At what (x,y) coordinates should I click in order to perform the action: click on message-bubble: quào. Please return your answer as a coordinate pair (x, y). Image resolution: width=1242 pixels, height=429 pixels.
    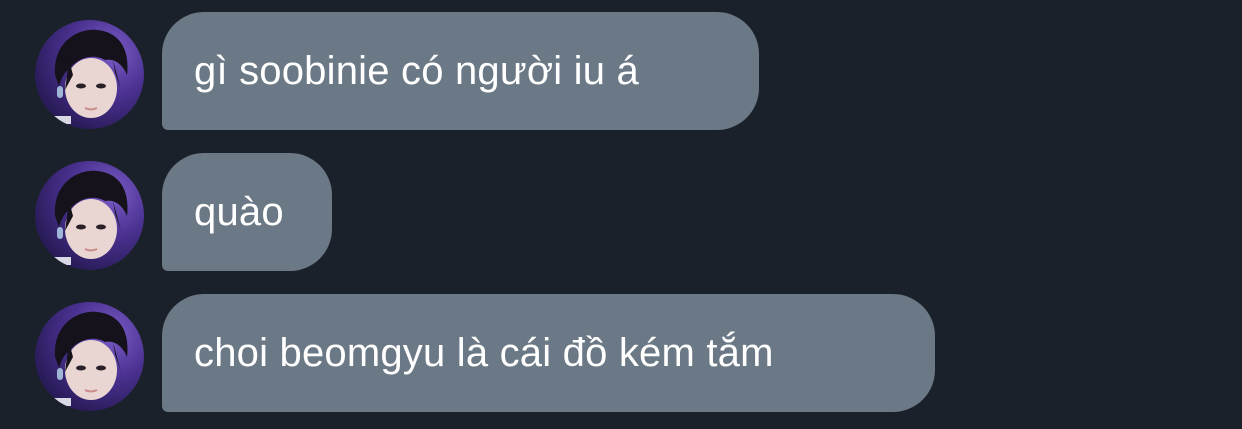
    Looking at the image, I should click on (247, 212).